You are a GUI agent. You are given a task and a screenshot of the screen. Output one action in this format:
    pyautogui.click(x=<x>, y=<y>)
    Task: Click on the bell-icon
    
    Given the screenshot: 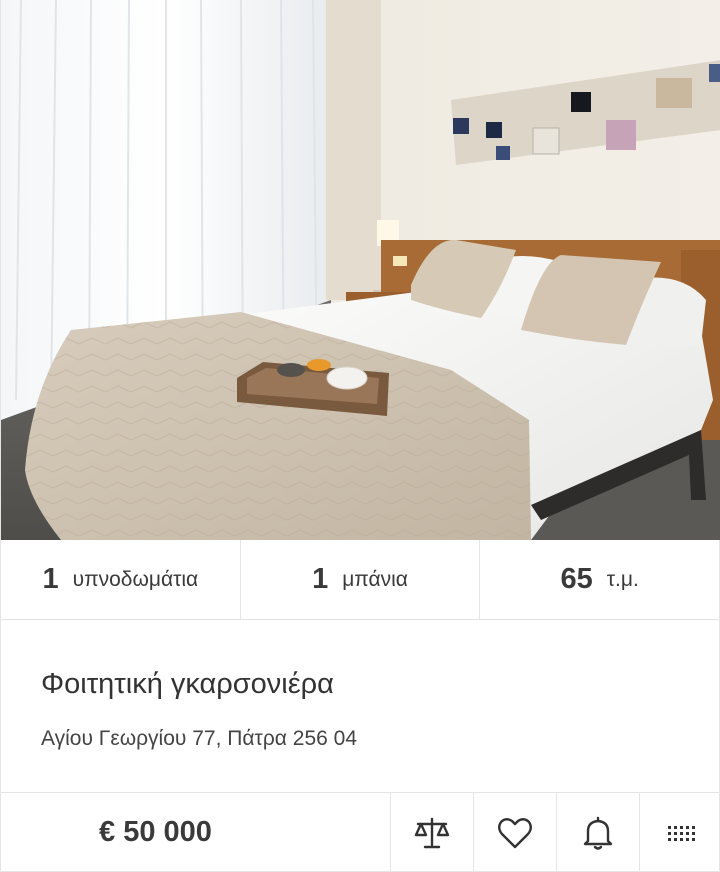 What is the action you would take?
    pyautogui.click(x=598, y=833)
    